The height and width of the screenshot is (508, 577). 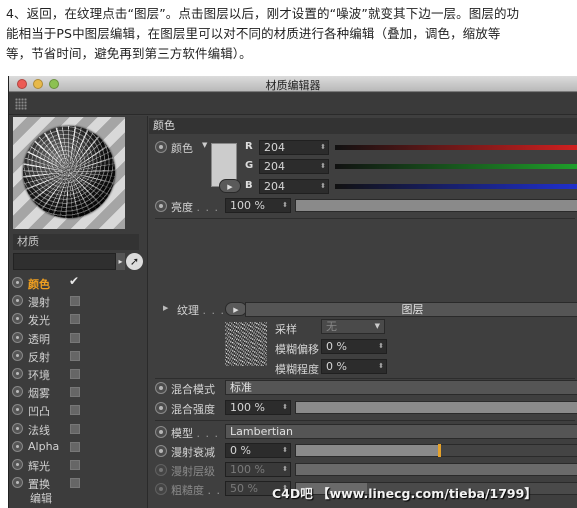 I want to click on mix-strength-field: 100 % ⬍, so click(x=258, y=407).